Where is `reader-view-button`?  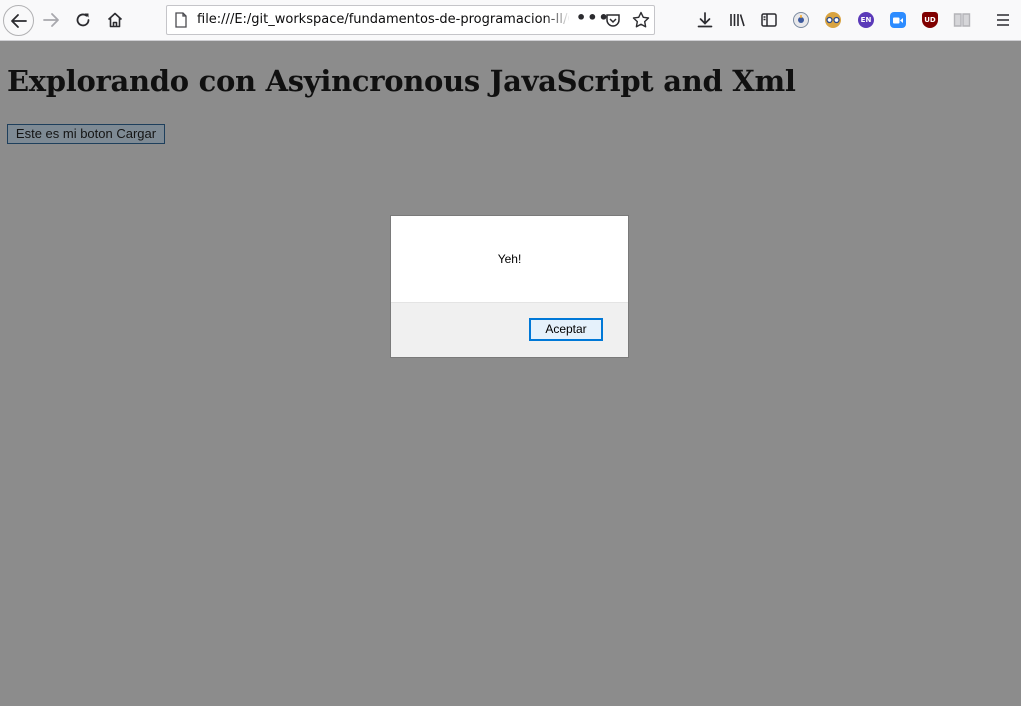
reader-view-button is located at coordinates (962, 20).